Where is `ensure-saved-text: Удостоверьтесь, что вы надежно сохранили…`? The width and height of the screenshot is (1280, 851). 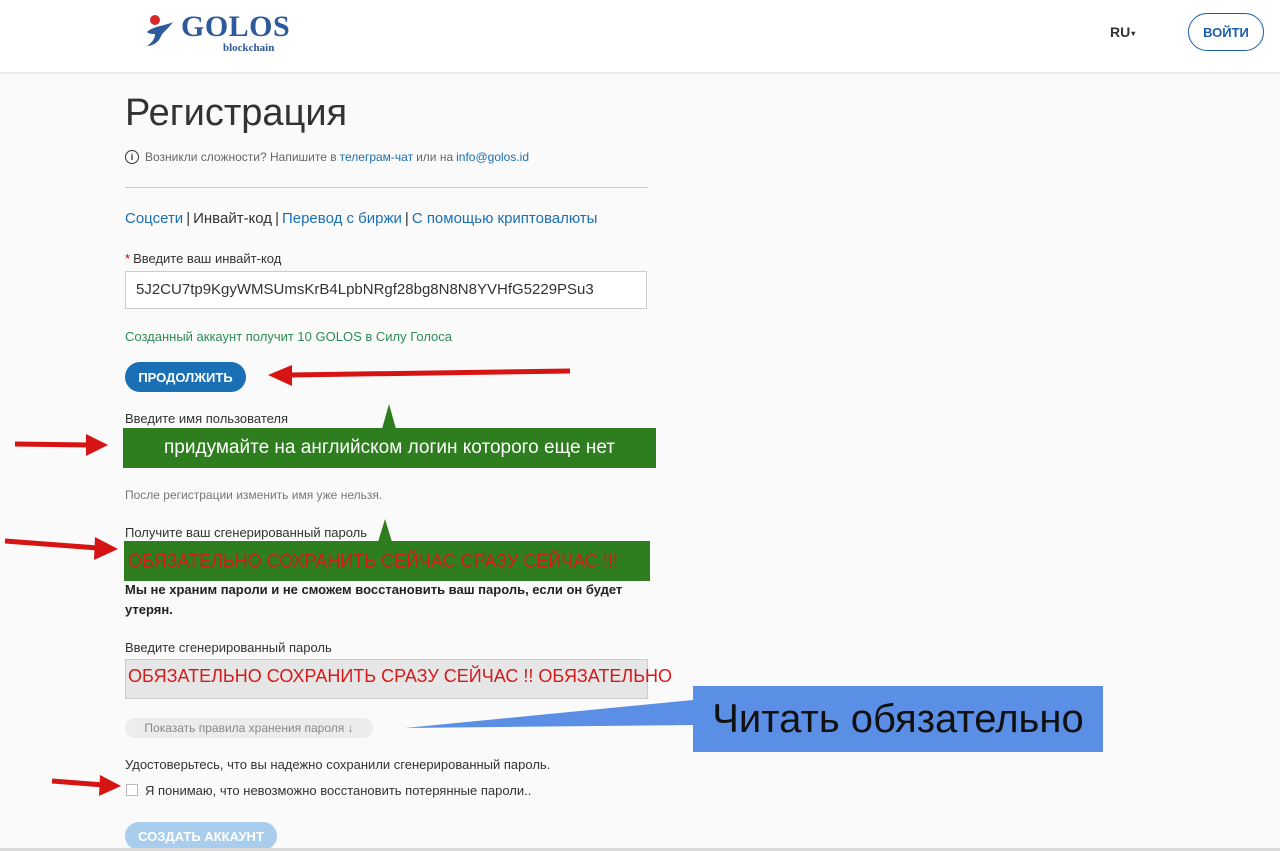
ensure-saved-text: Удостоверьтесь, что вы надежно сохранили… is located at coordinates (338, 764).